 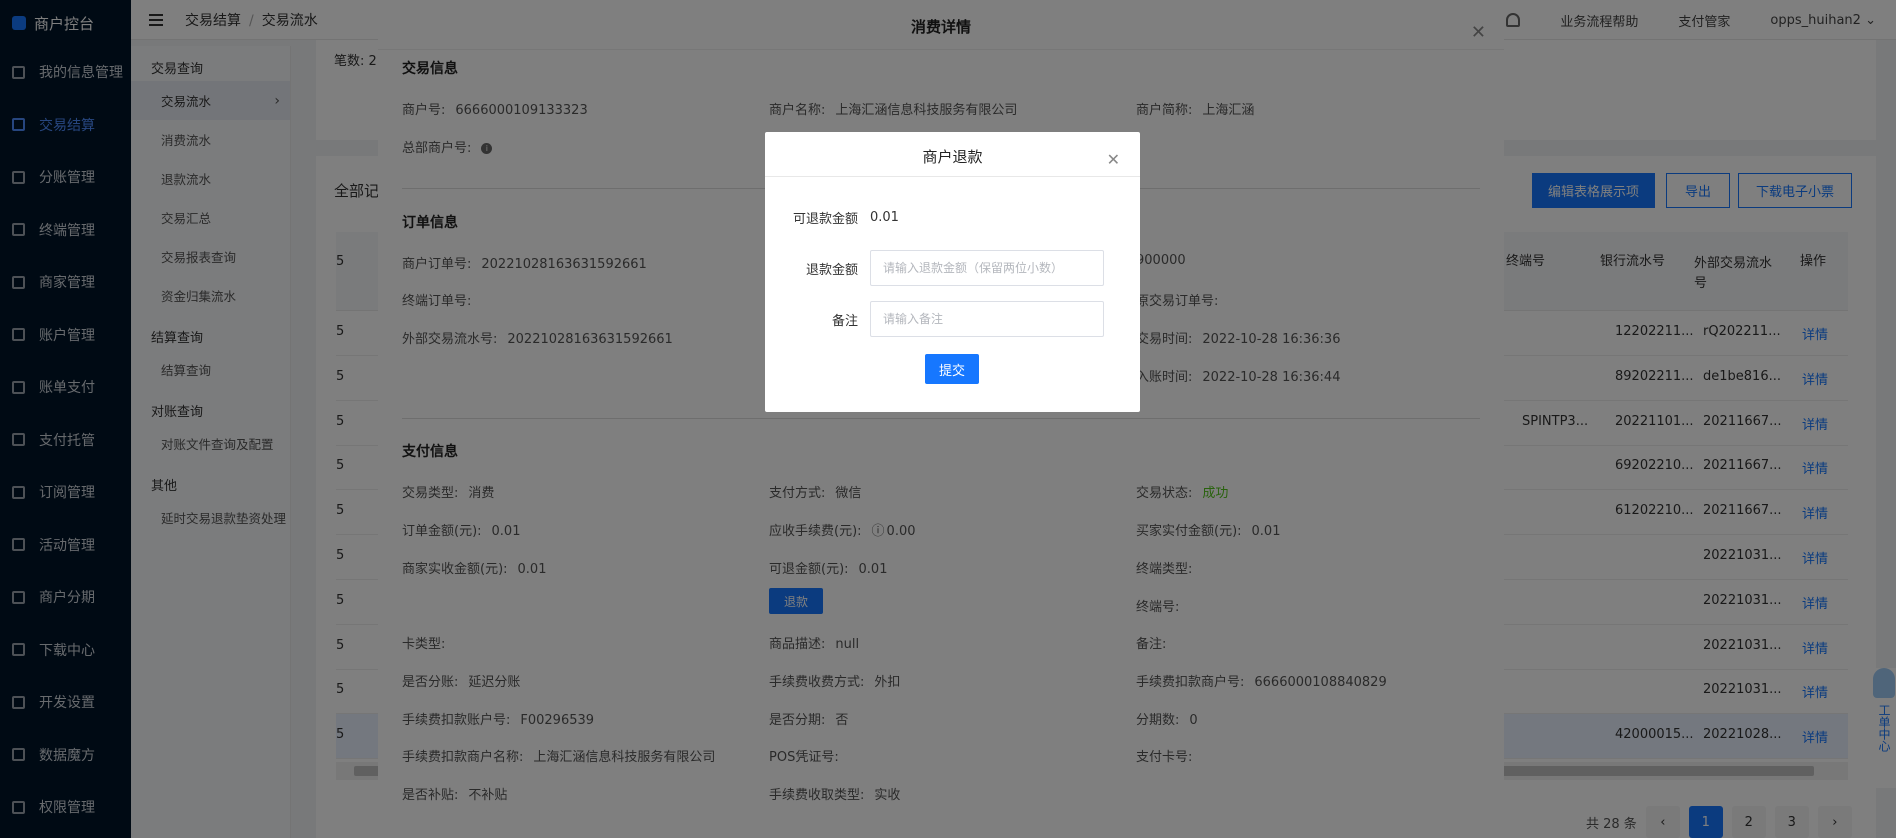 What do you see at coordinates (952, 154) in the screenshot?
I see `dialog-title: 商户退款` at bounding box center [952, 154].